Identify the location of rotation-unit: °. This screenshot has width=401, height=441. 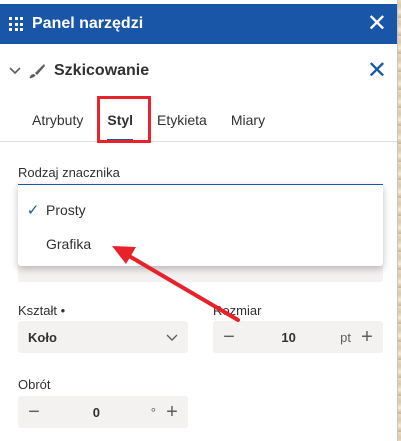
(153, 412).